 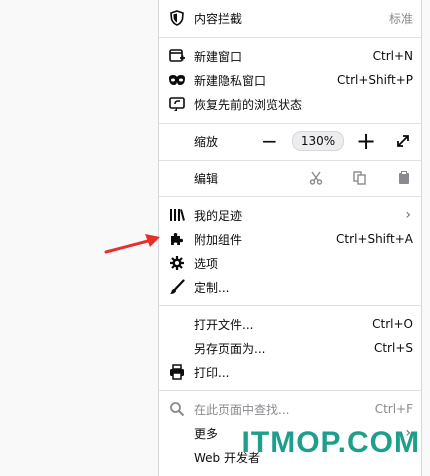 I want to click on paste-icon, so click(x=404, y=178).